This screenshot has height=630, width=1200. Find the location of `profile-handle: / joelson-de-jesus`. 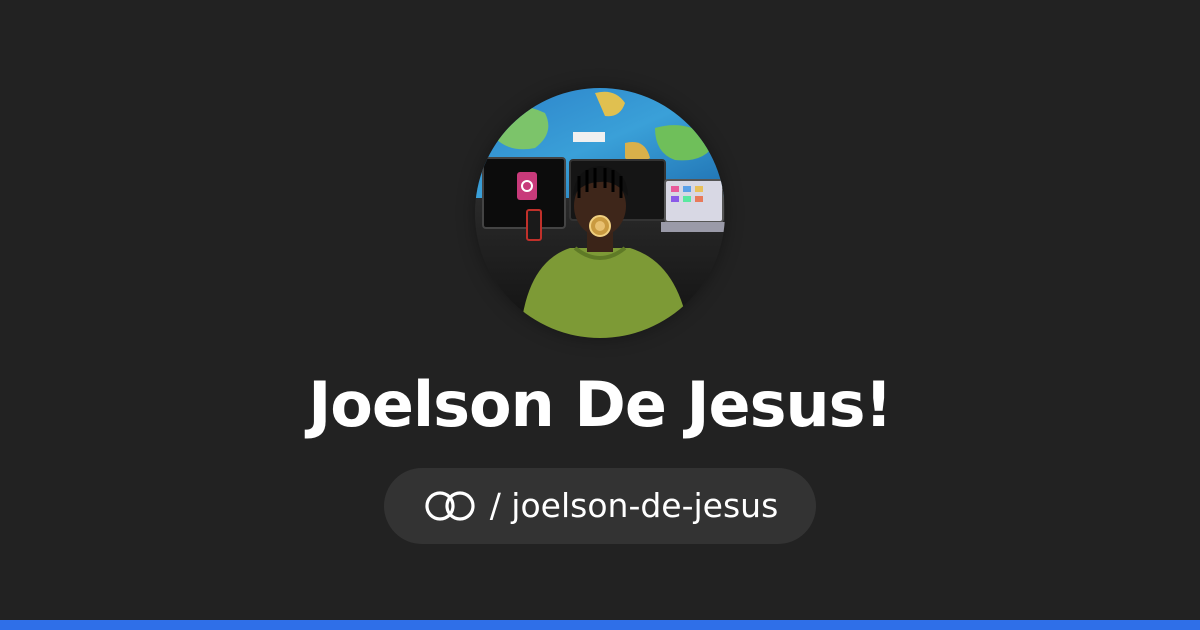

profile-handle: / joelson-de-jesus is located at coordinates (634, 505).